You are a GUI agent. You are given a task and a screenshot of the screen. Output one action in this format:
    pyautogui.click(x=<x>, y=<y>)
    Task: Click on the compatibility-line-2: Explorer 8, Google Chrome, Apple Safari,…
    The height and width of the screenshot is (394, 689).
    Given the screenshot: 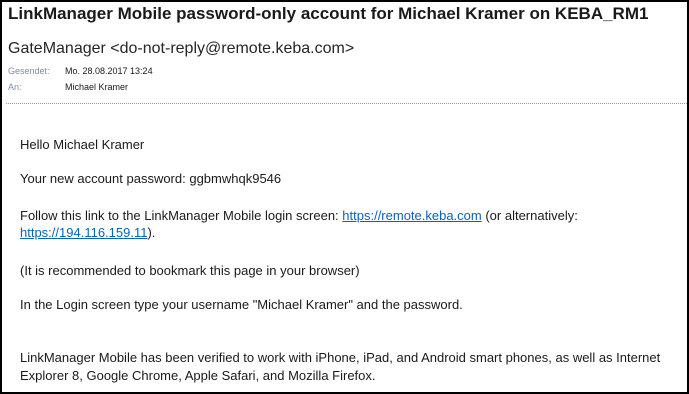 What is the action you would take?
    pyautogui.click(x=198, y=375)
    